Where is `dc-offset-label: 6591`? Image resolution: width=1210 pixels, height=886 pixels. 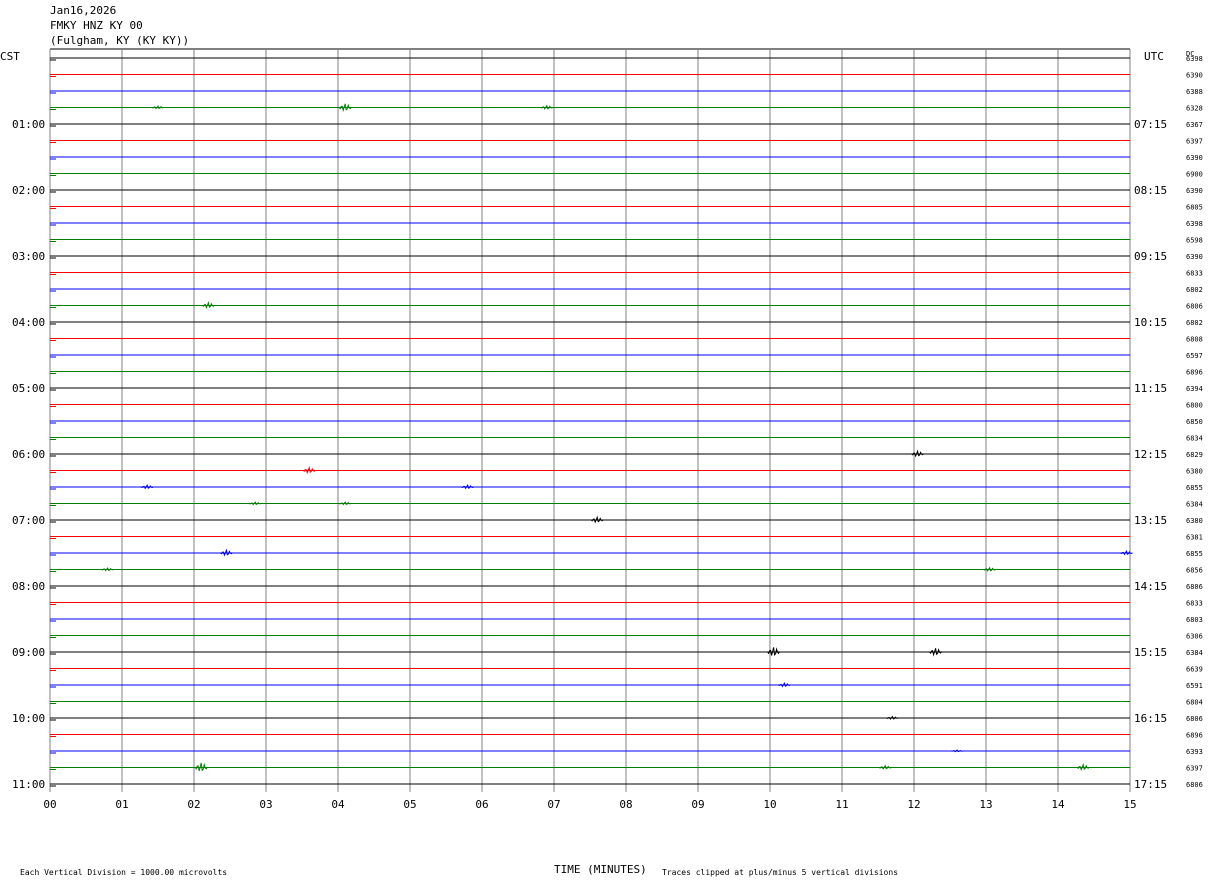 dc-offset-label: 6591 is located at coordinates (1194, 686).